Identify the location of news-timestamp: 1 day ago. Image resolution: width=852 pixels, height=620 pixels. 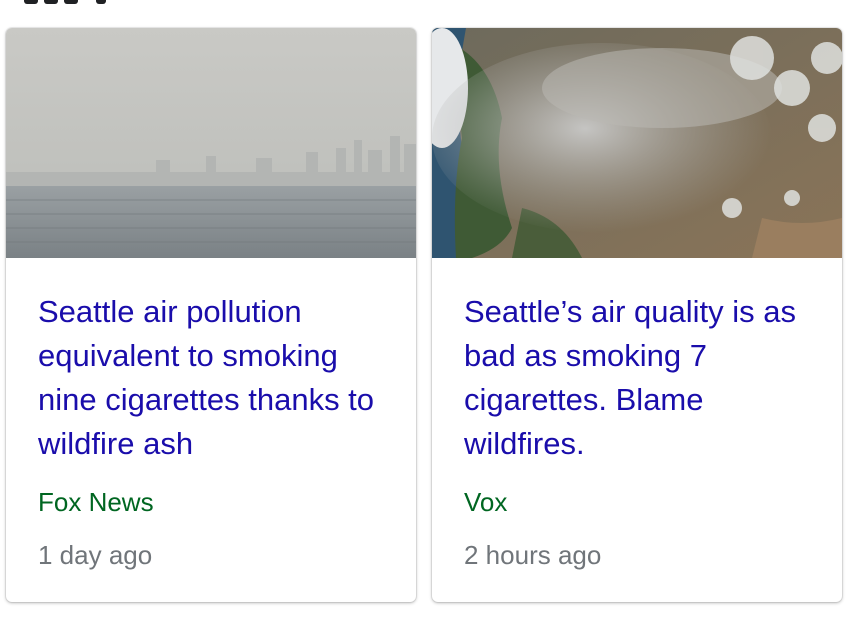
(95, 555).